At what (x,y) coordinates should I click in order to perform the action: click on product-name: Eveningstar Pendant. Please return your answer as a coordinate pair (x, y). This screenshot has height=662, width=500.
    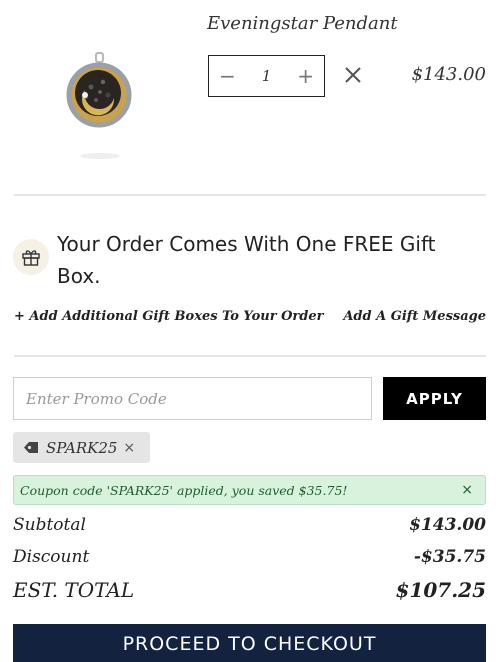
    Looking at the image, I should click on (302, 23).